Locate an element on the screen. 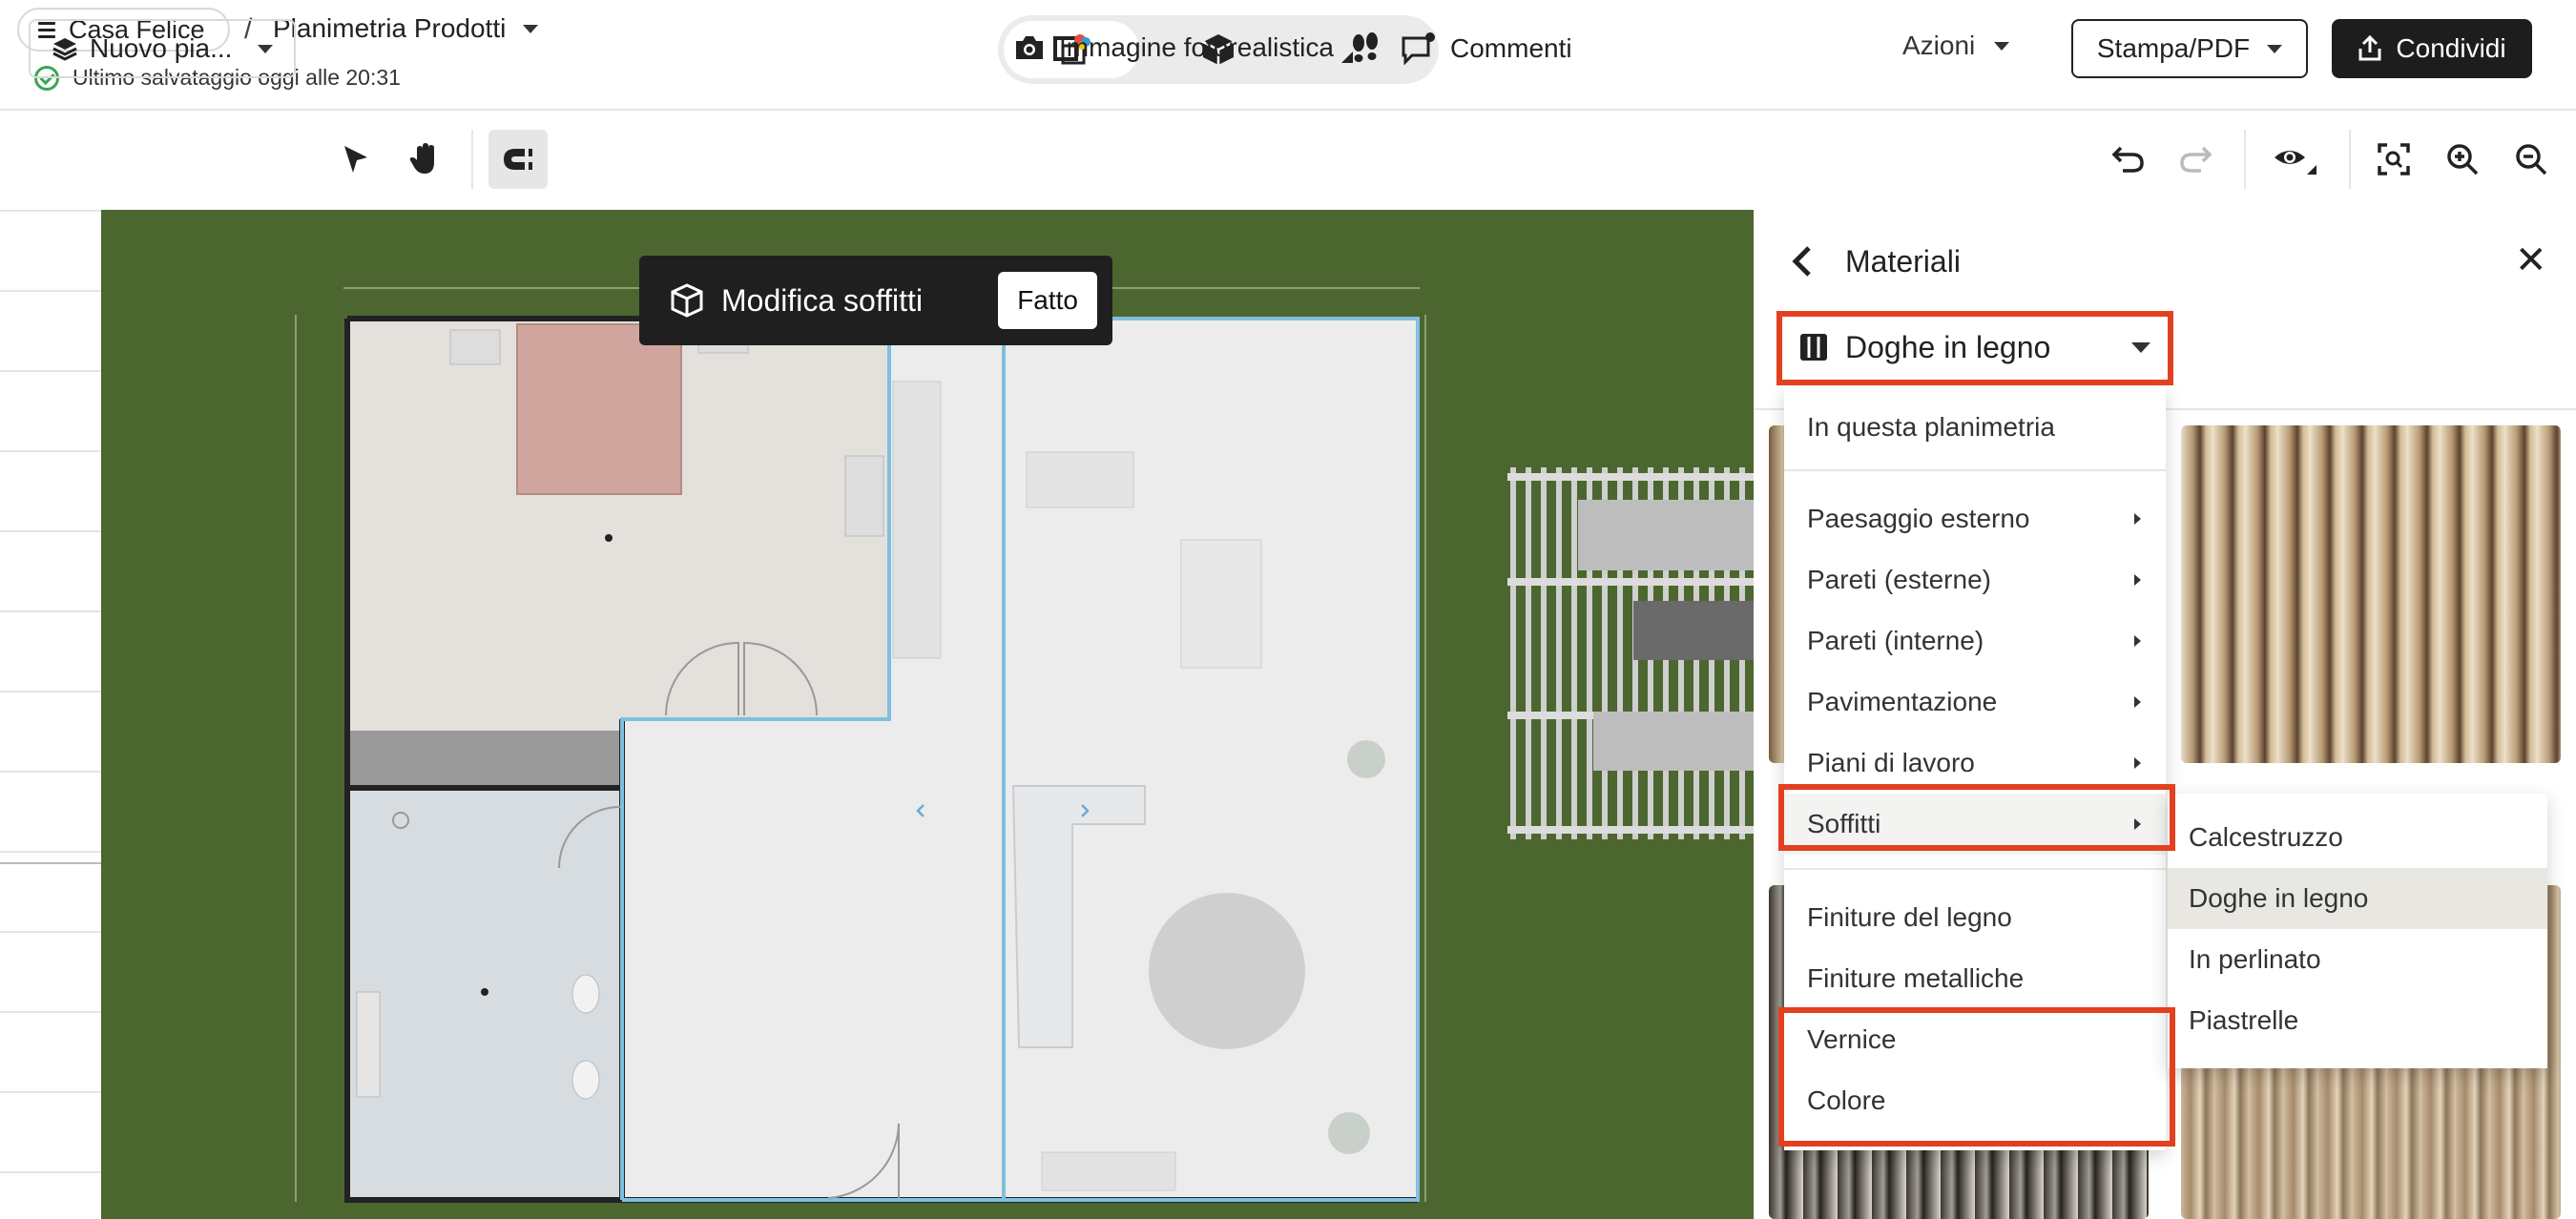  menu-item-metal-finishes: Finiture metalliche is located at coordinates (1975, 978).